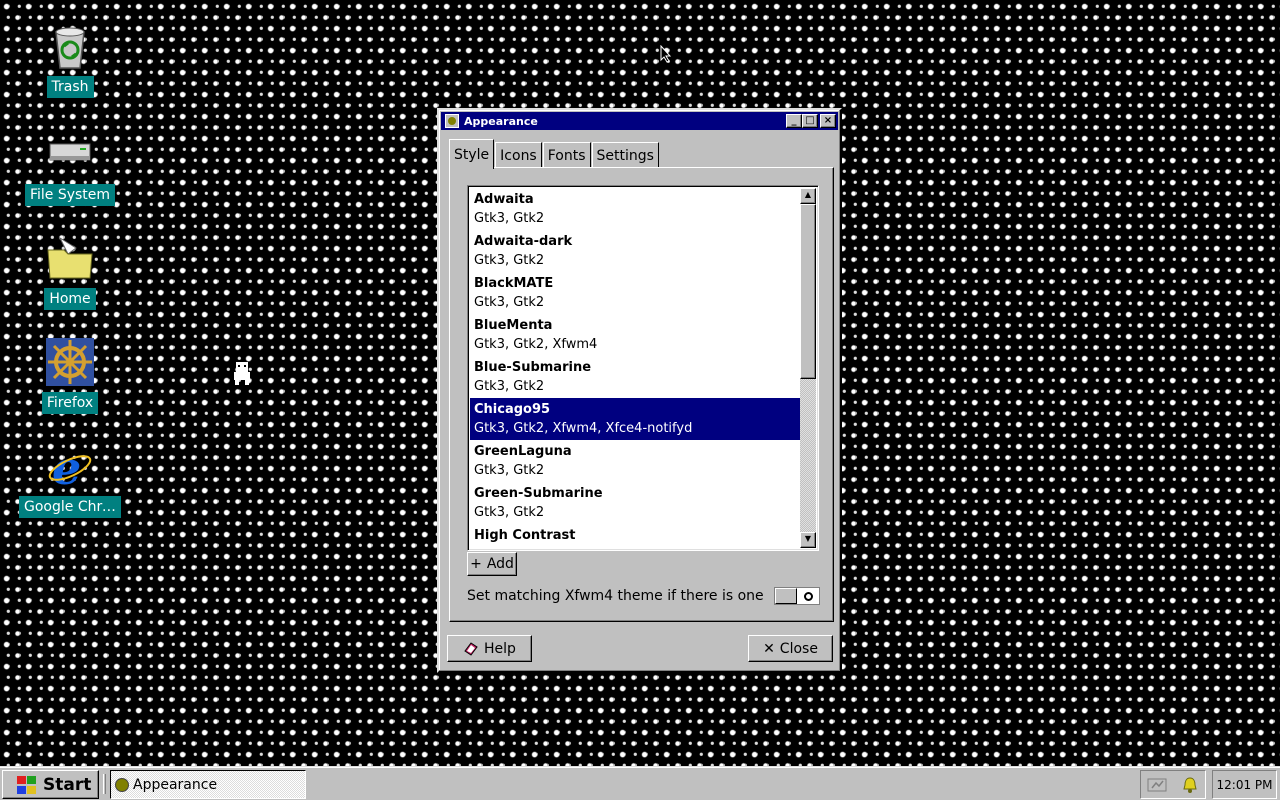  Describe the element at coordinates (513, 325) in the screenshot. I see `theme-name: BlueMenta` at that location.